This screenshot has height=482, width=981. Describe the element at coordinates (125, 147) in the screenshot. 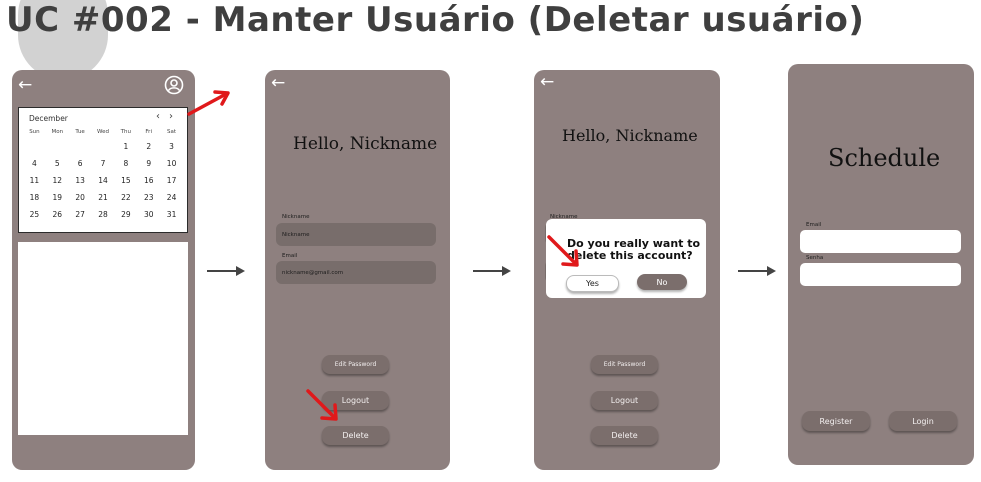

I see `calendar-day: 1` at that location.